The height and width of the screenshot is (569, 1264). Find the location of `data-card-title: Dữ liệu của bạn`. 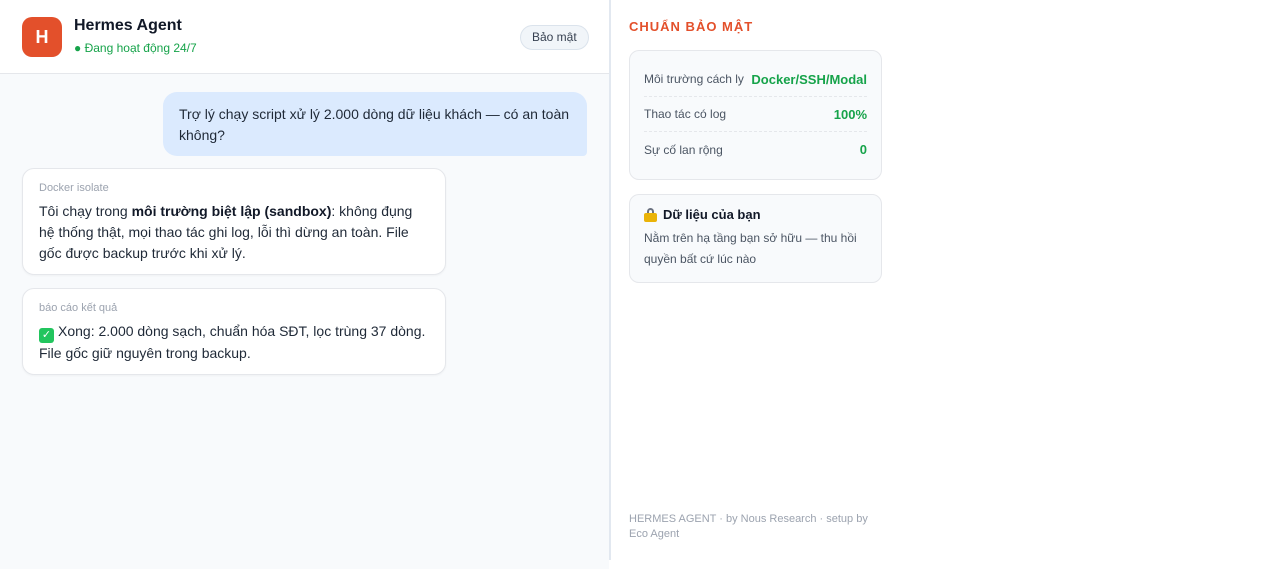

data-card-title: Dữ liệu của bạn is located at coordinates (755, 214).